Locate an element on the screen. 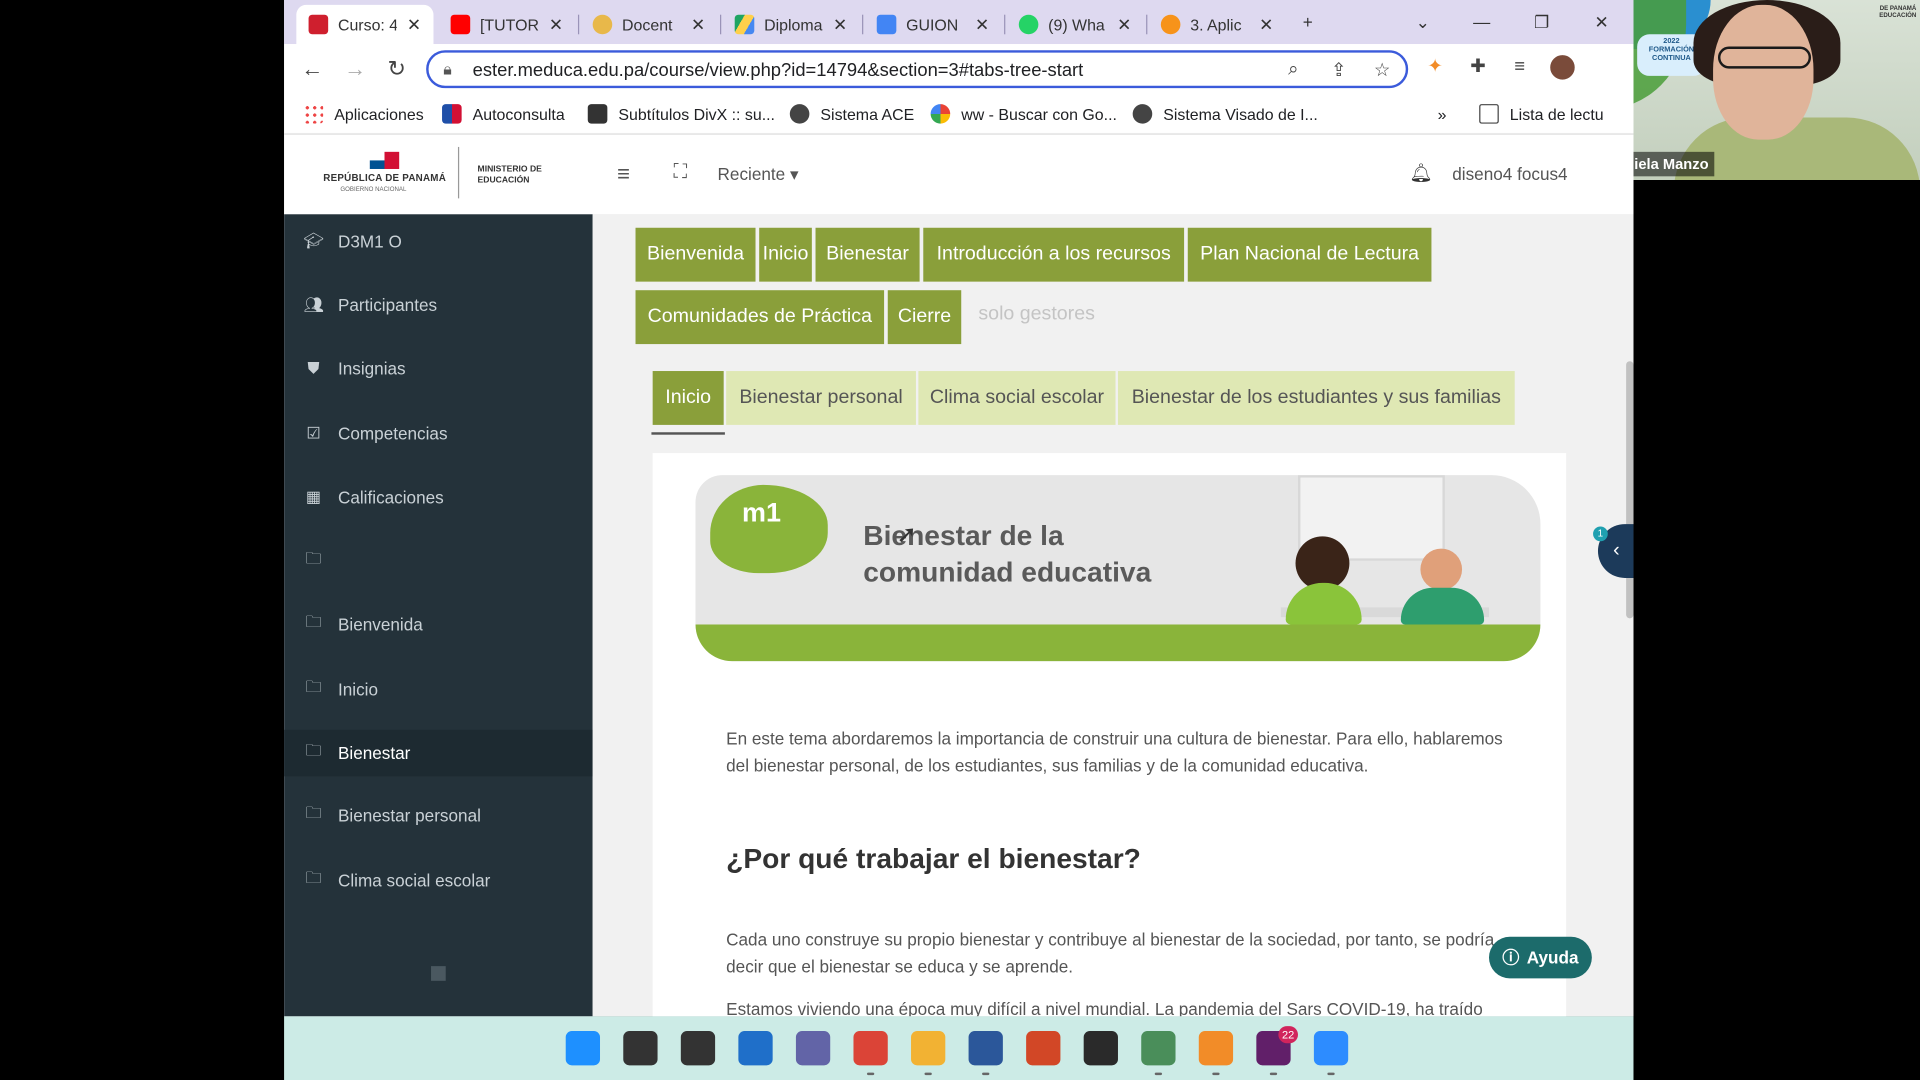 The width and height of the screenshot is (1920, 1080). topnav-bienestar: Bienestar is located at coordinates (867, 254).